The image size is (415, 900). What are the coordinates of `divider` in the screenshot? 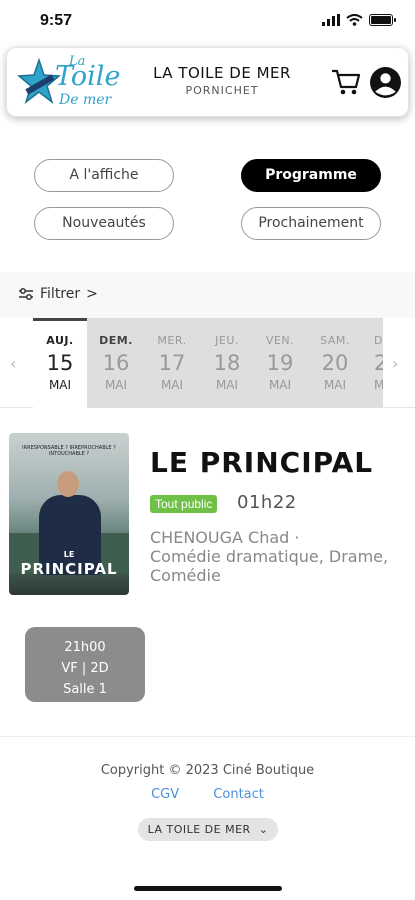 It's located at (207, 736).